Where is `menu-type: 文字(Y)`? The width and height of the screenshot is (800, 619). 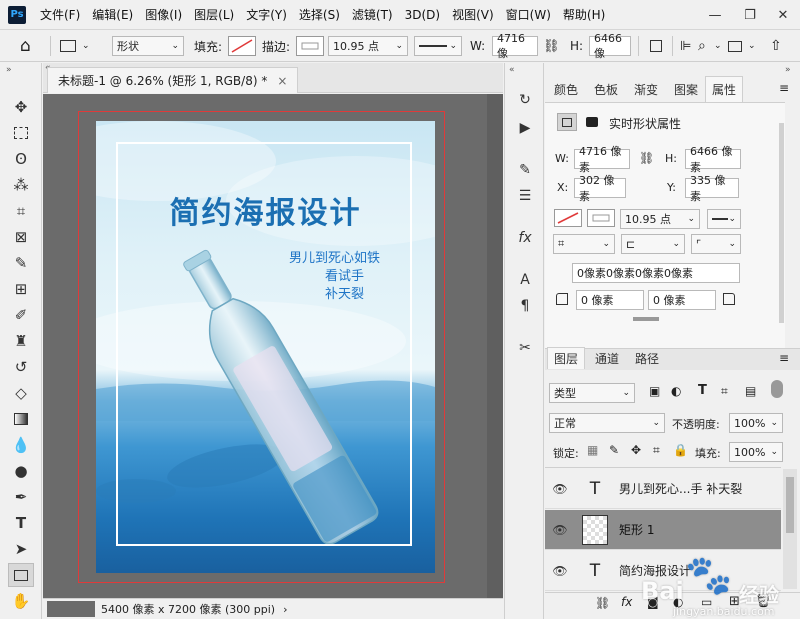
menu-type: 文字(Y) is located at coordinates (266, 14).